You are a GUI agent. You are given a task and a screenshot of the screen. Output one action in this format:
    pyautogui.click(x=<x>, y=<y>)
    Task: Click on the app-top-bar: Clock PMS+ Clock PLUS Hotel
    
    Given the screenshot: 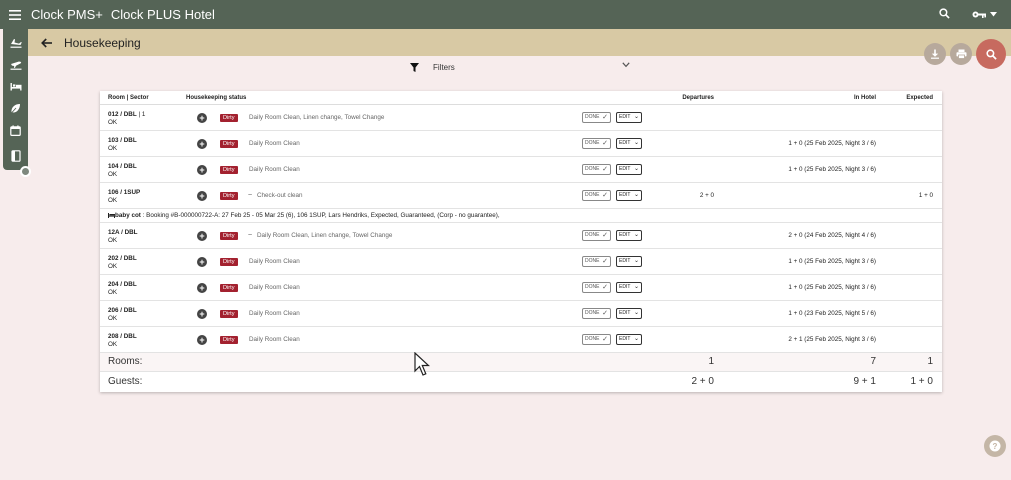 What is the action you would take?
    pyautogui.click(x=505, y=14)
    